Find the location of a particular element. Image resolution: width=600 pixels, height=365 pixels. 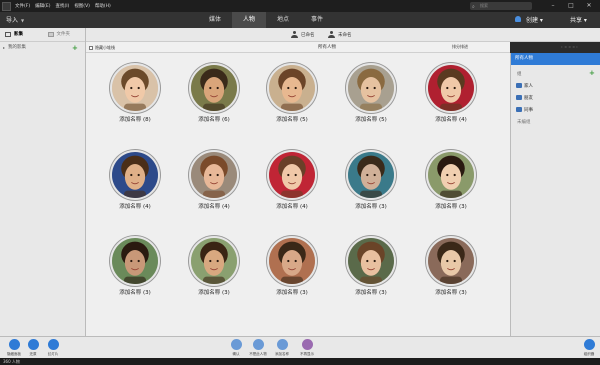

notification-icon is located at coordinates (518, 19).